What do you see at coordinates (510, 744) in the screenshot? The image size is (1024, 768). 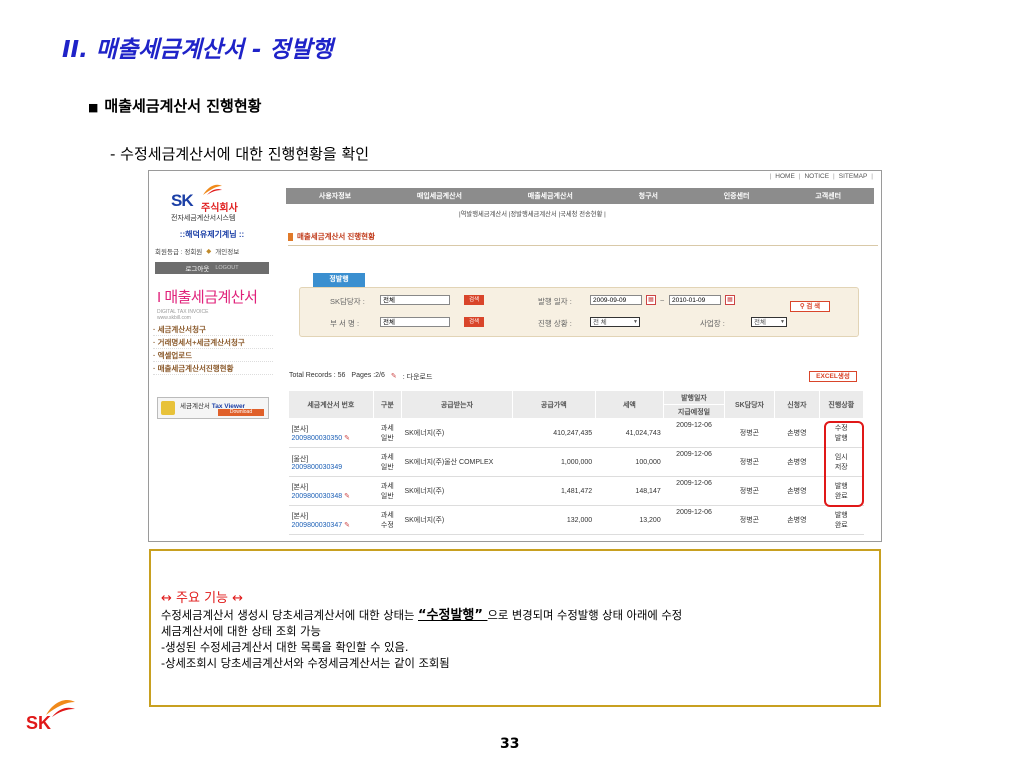 I see `page-number: 33` at bounding box center [510, 744].